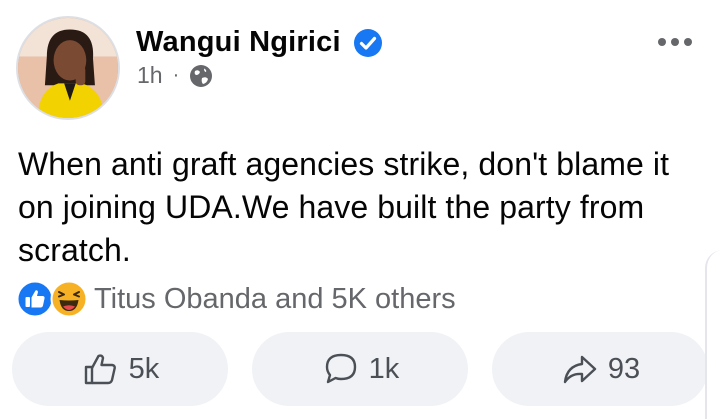 The image size is (720, 419). What do you see at coordinates (712, 334) in the screenshot?
I see `next-card-edge` at bounding box center [712, 334].